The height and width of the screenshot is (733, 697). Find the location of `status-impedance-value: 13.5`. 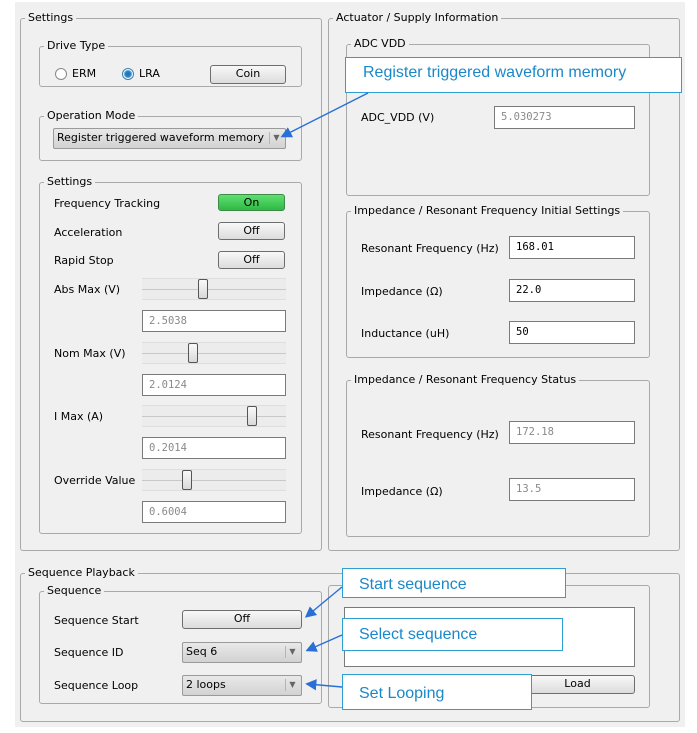

status-impedance-value: 13.5 is located at coordinates (572, 489).